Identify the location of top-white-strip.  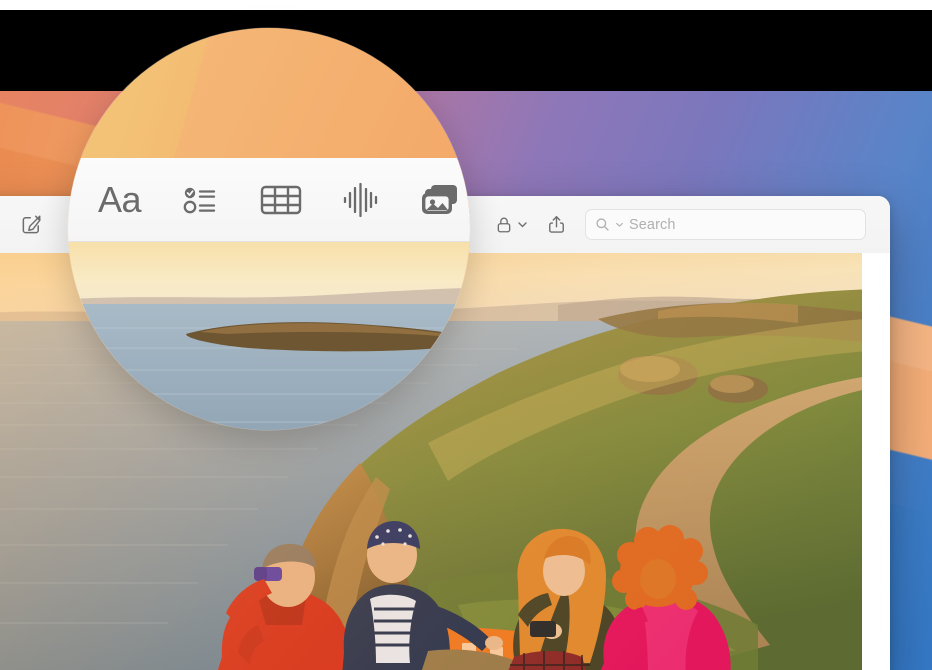
(466, 5).